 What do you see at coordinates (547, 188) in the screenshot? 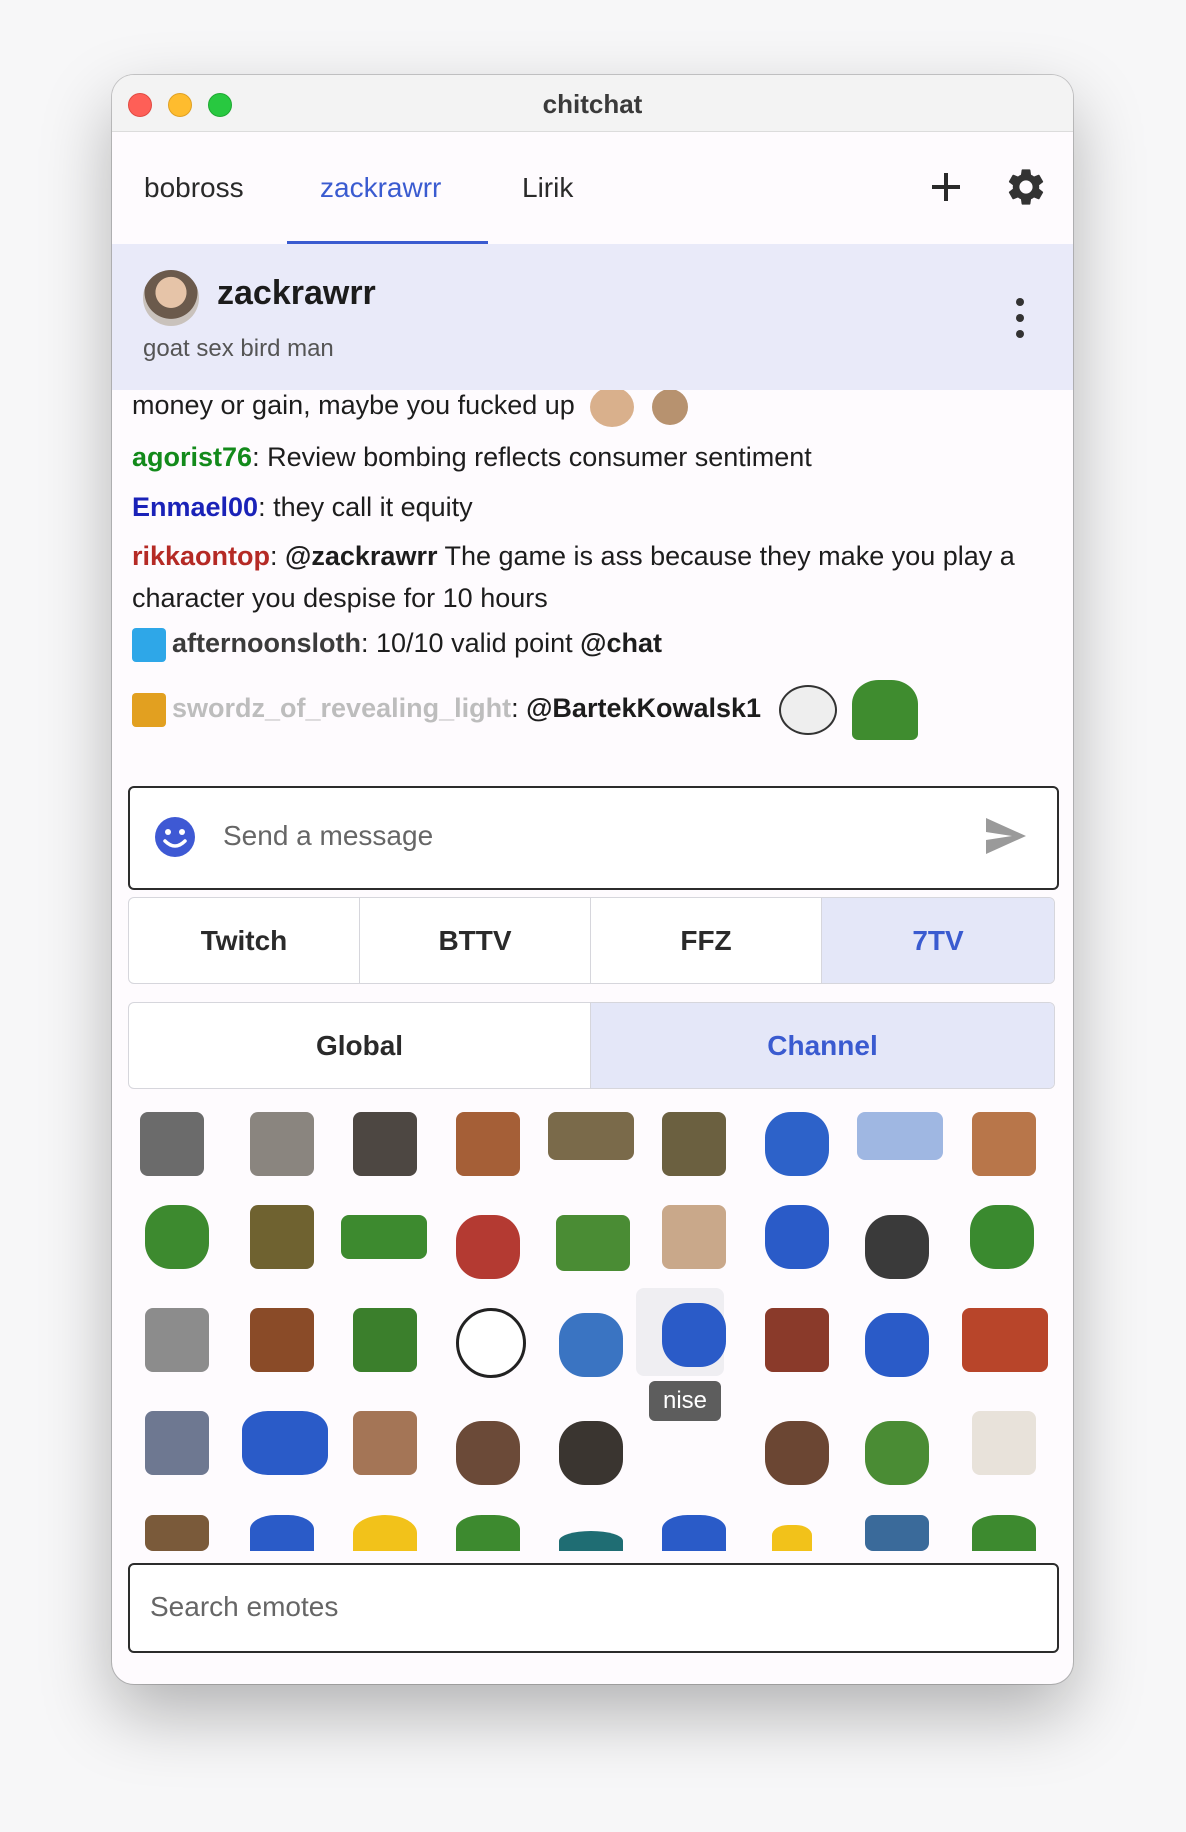
I see `tab-lirik: Lirik` at bounding box center [547, 188].